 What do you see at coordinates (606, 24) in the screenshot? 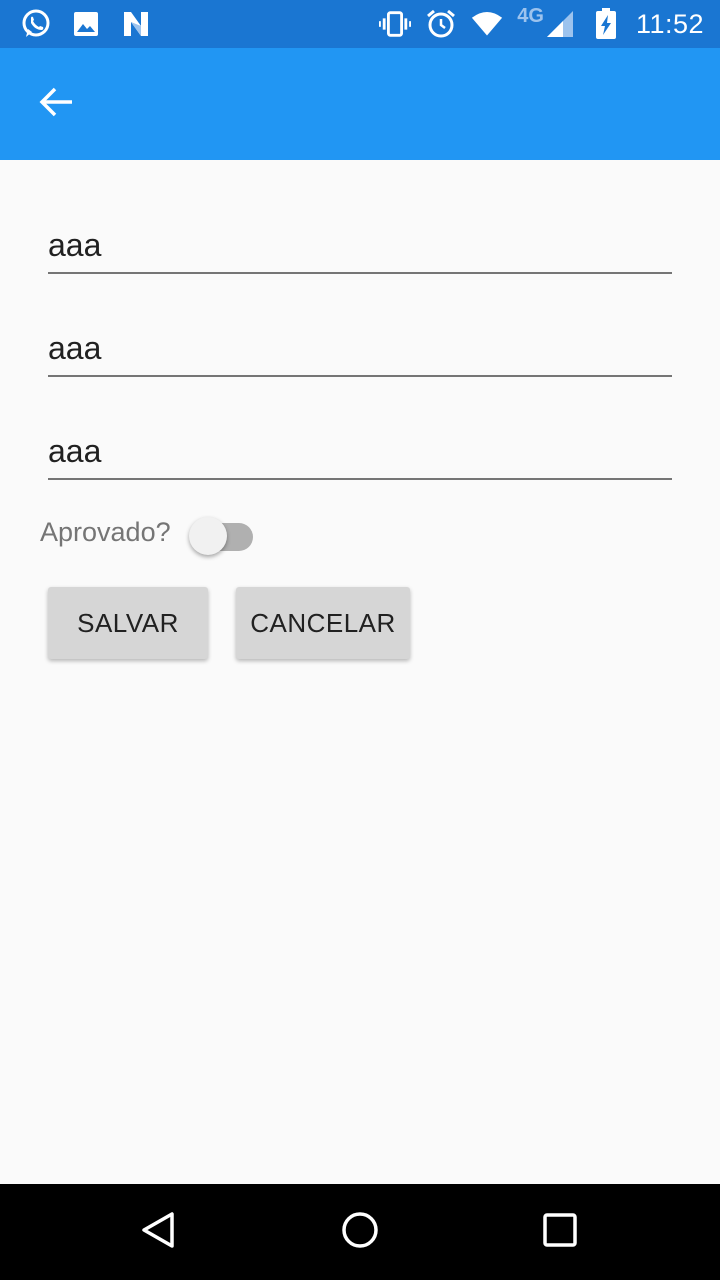
I see `battery-charging-icon` at bounding box center [606, 24].